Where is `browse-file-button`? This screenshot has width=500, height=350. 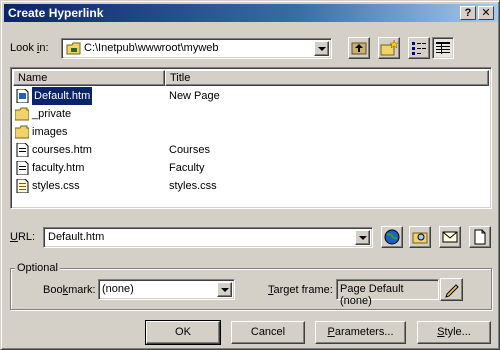 browse-file-button is located at coordinates (420, 237).